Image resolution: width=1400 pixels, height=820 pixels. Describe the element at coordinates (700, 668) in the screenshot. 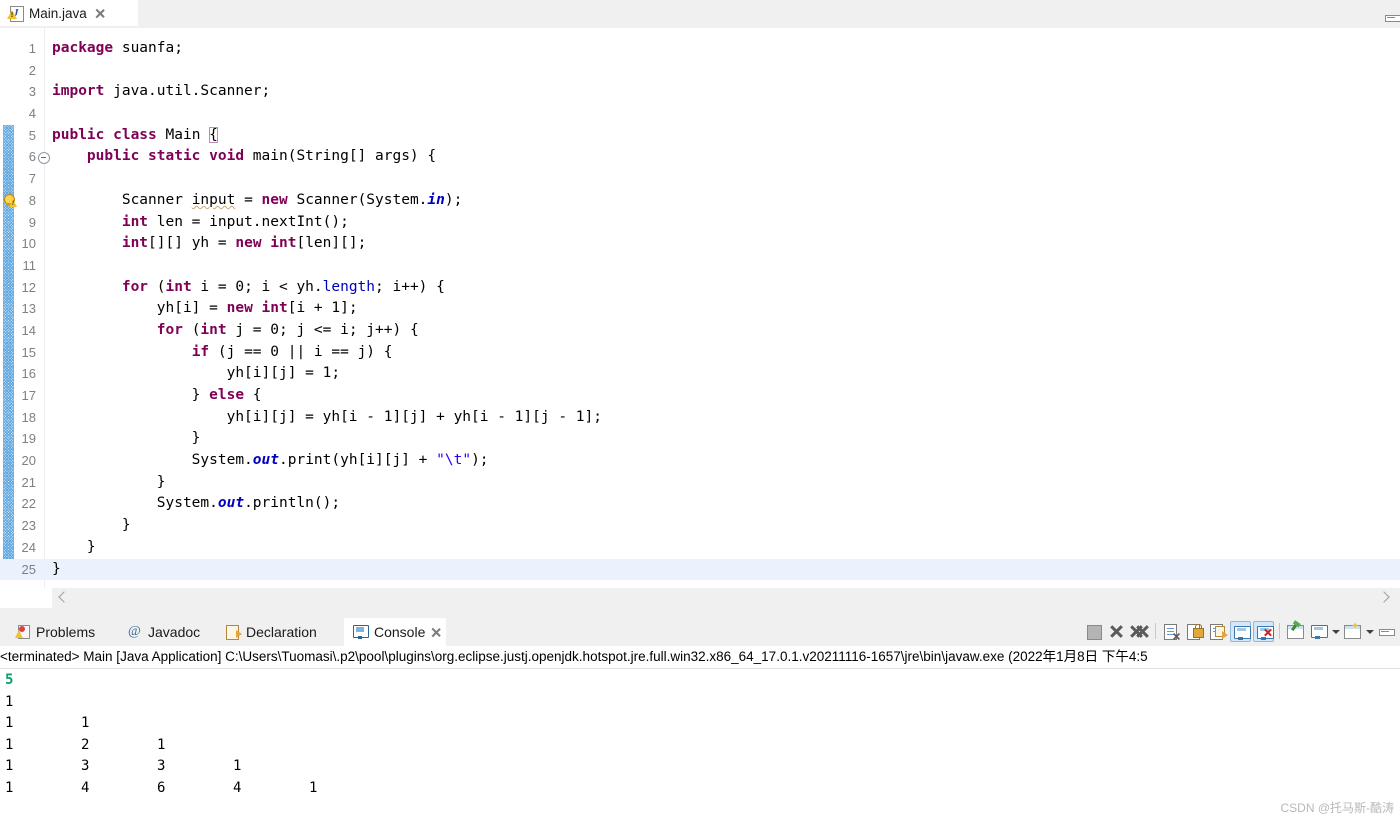

I see `console-header-divider` at that location.